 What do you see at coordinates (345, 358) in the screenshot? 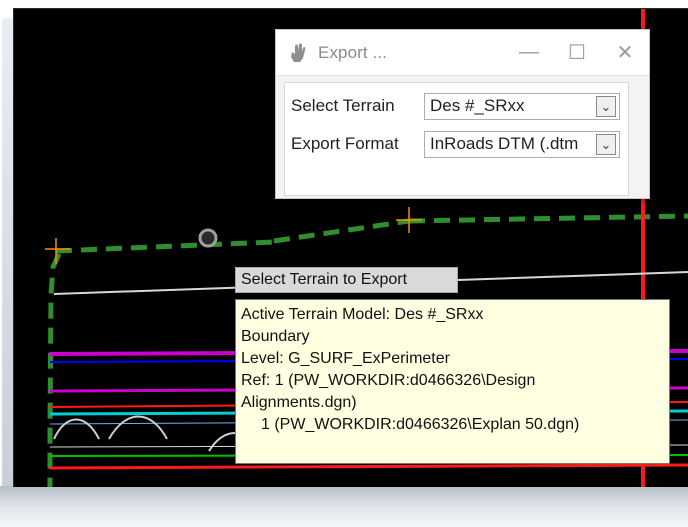
I see `tooltip-line: Level: G_SURF_ExPerimeter` at bounding box center [345, 358].